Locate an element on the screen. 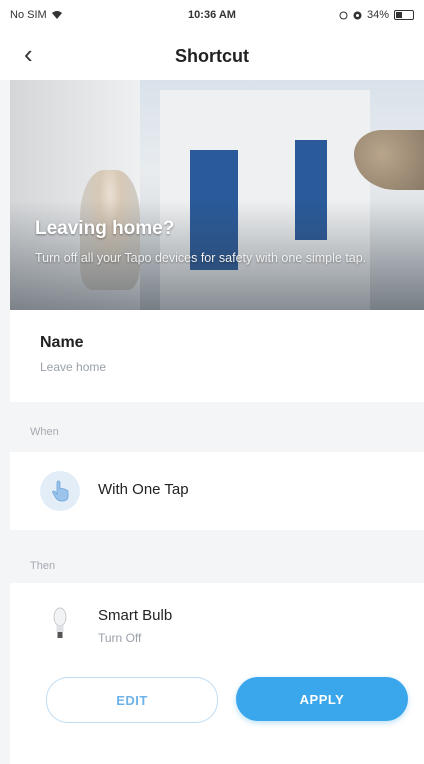 This screenshot has width=424, height=764. battery-percent: 34% is located at coordinates (377, 15).